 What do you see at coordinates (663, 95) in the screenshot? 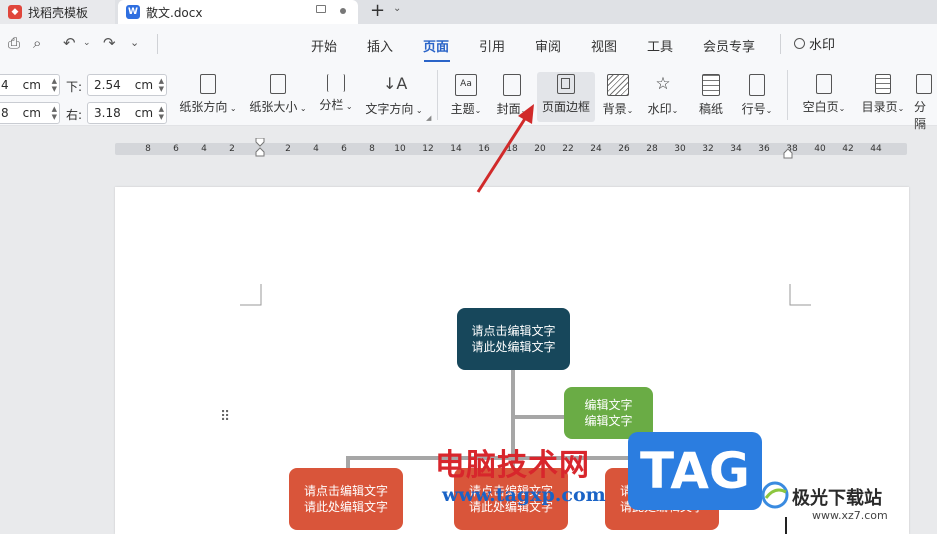
I see `watermark-button: ☆ 水印⌄` at bounding box center [663, 95].